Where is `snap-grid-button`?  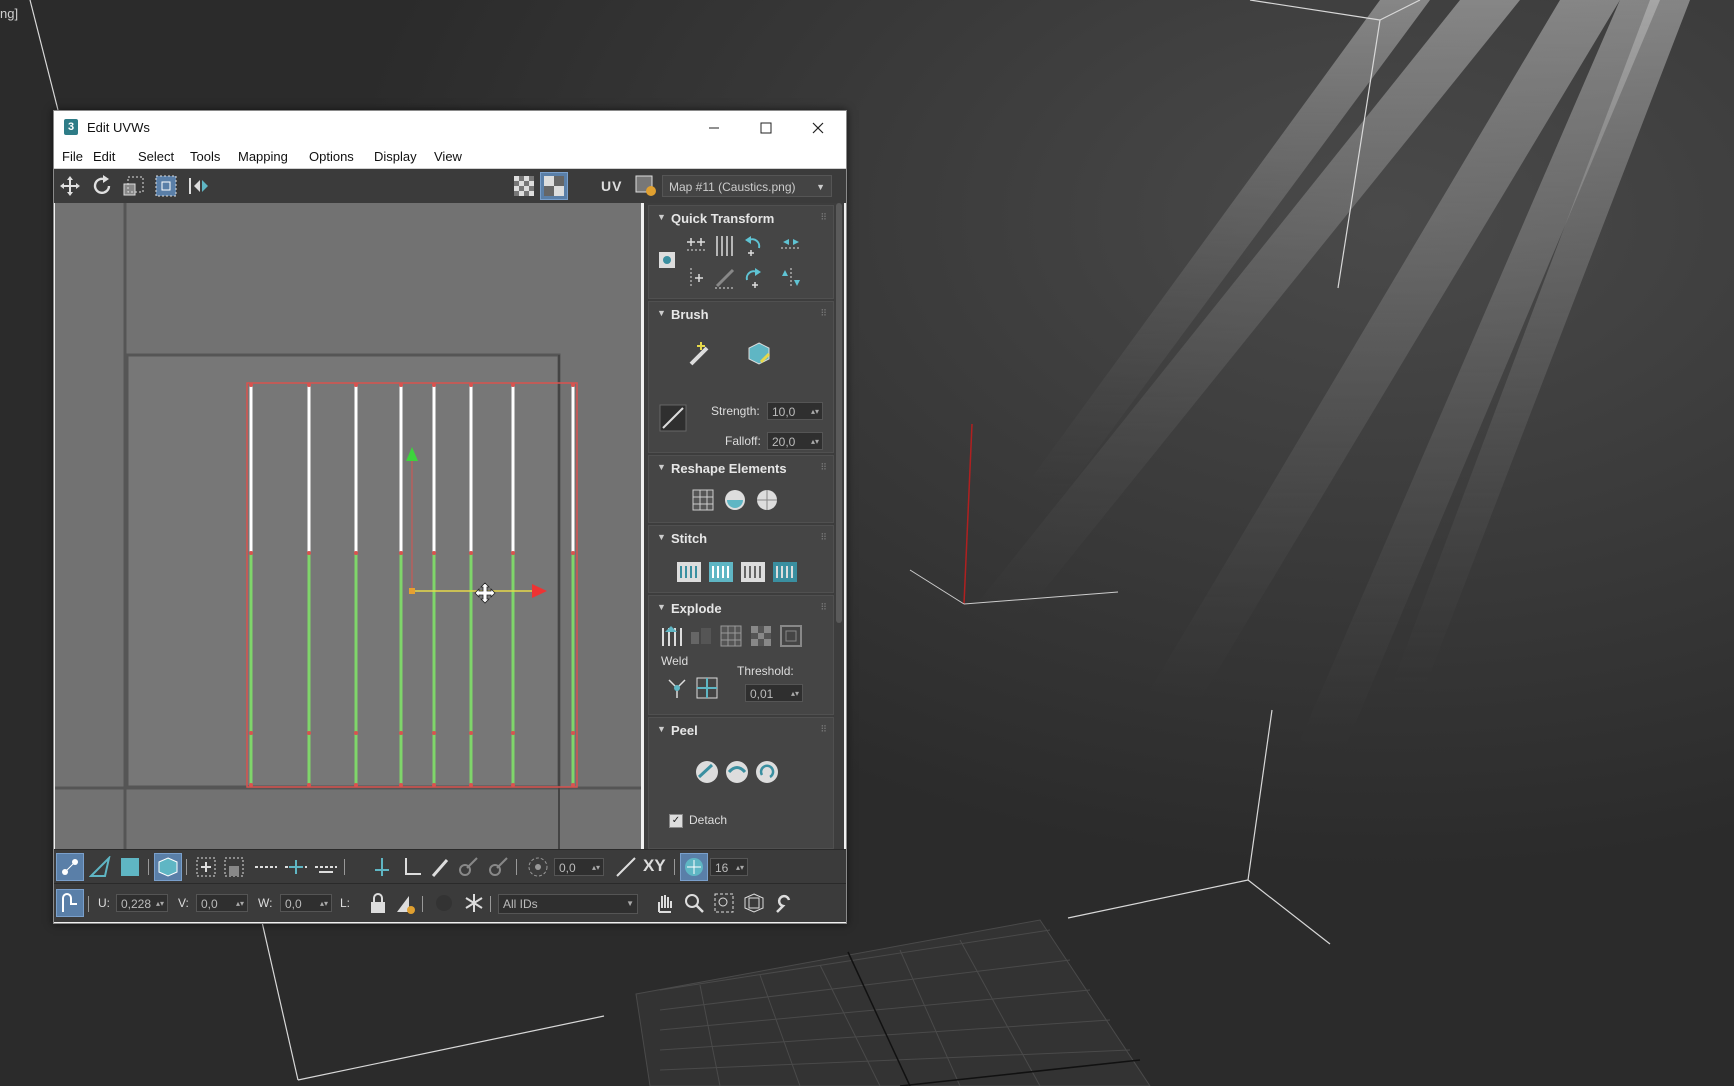
snap-grid-button is located at coordinates (694, 867).